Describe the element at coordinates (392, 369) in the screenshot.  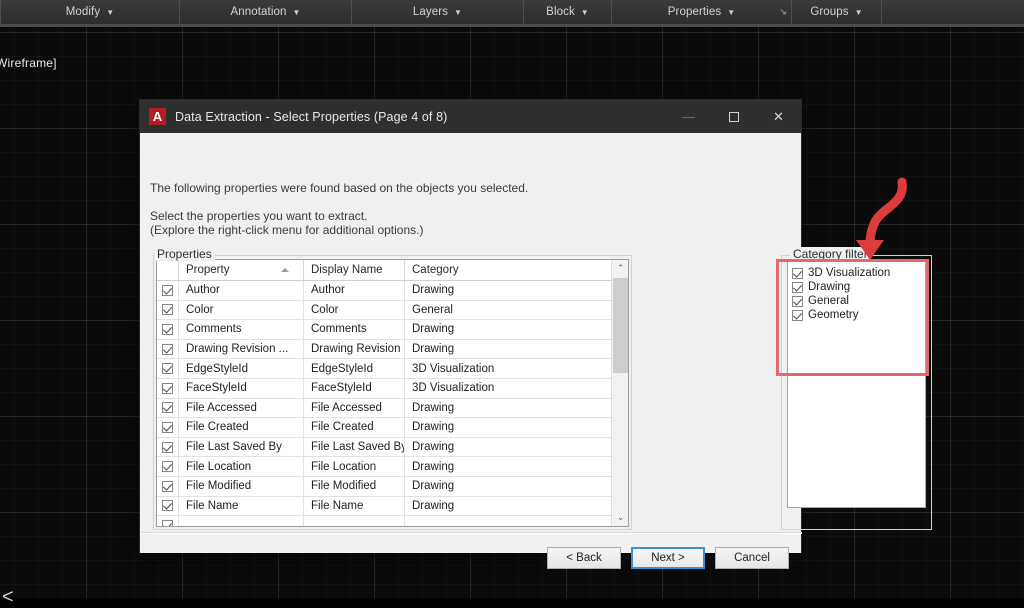
I see `table-row: EdgeStyleId EdgeStyleId 3D Visualization` at that location.